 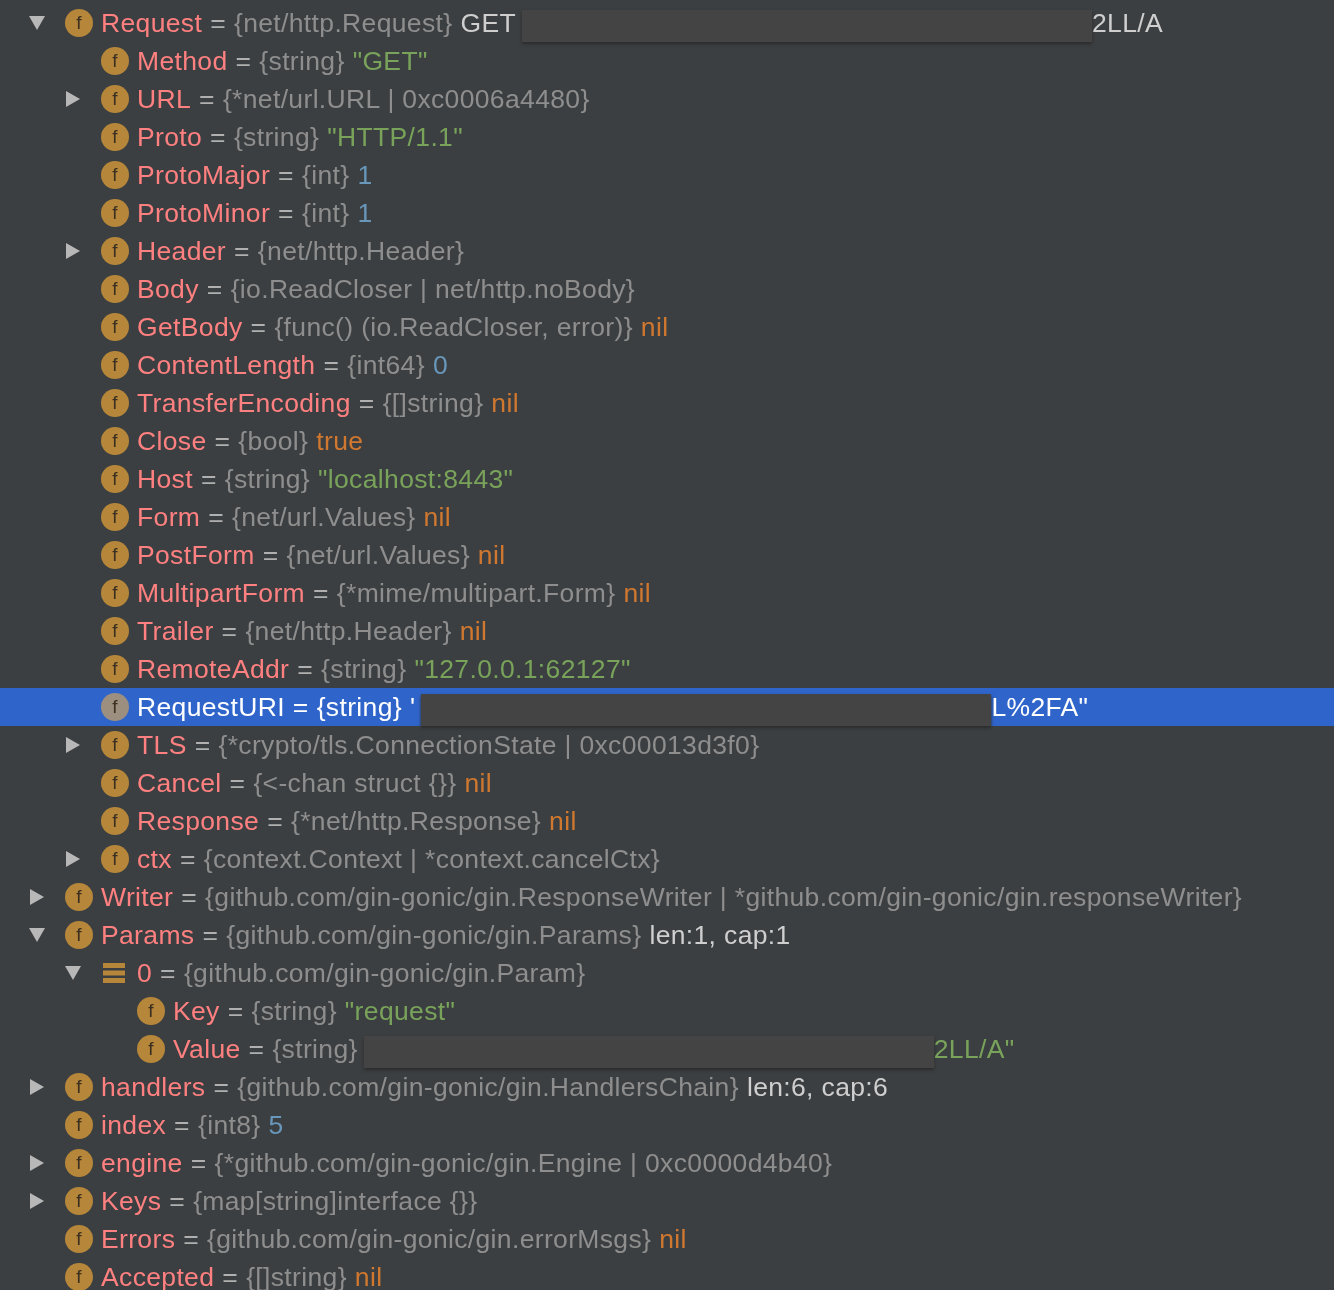 What do you see at coordinates (667, 821) in the screenshot?
I see `tree-row: f Response = {*net/http.Response} nil` at bounding box center [667, 821].